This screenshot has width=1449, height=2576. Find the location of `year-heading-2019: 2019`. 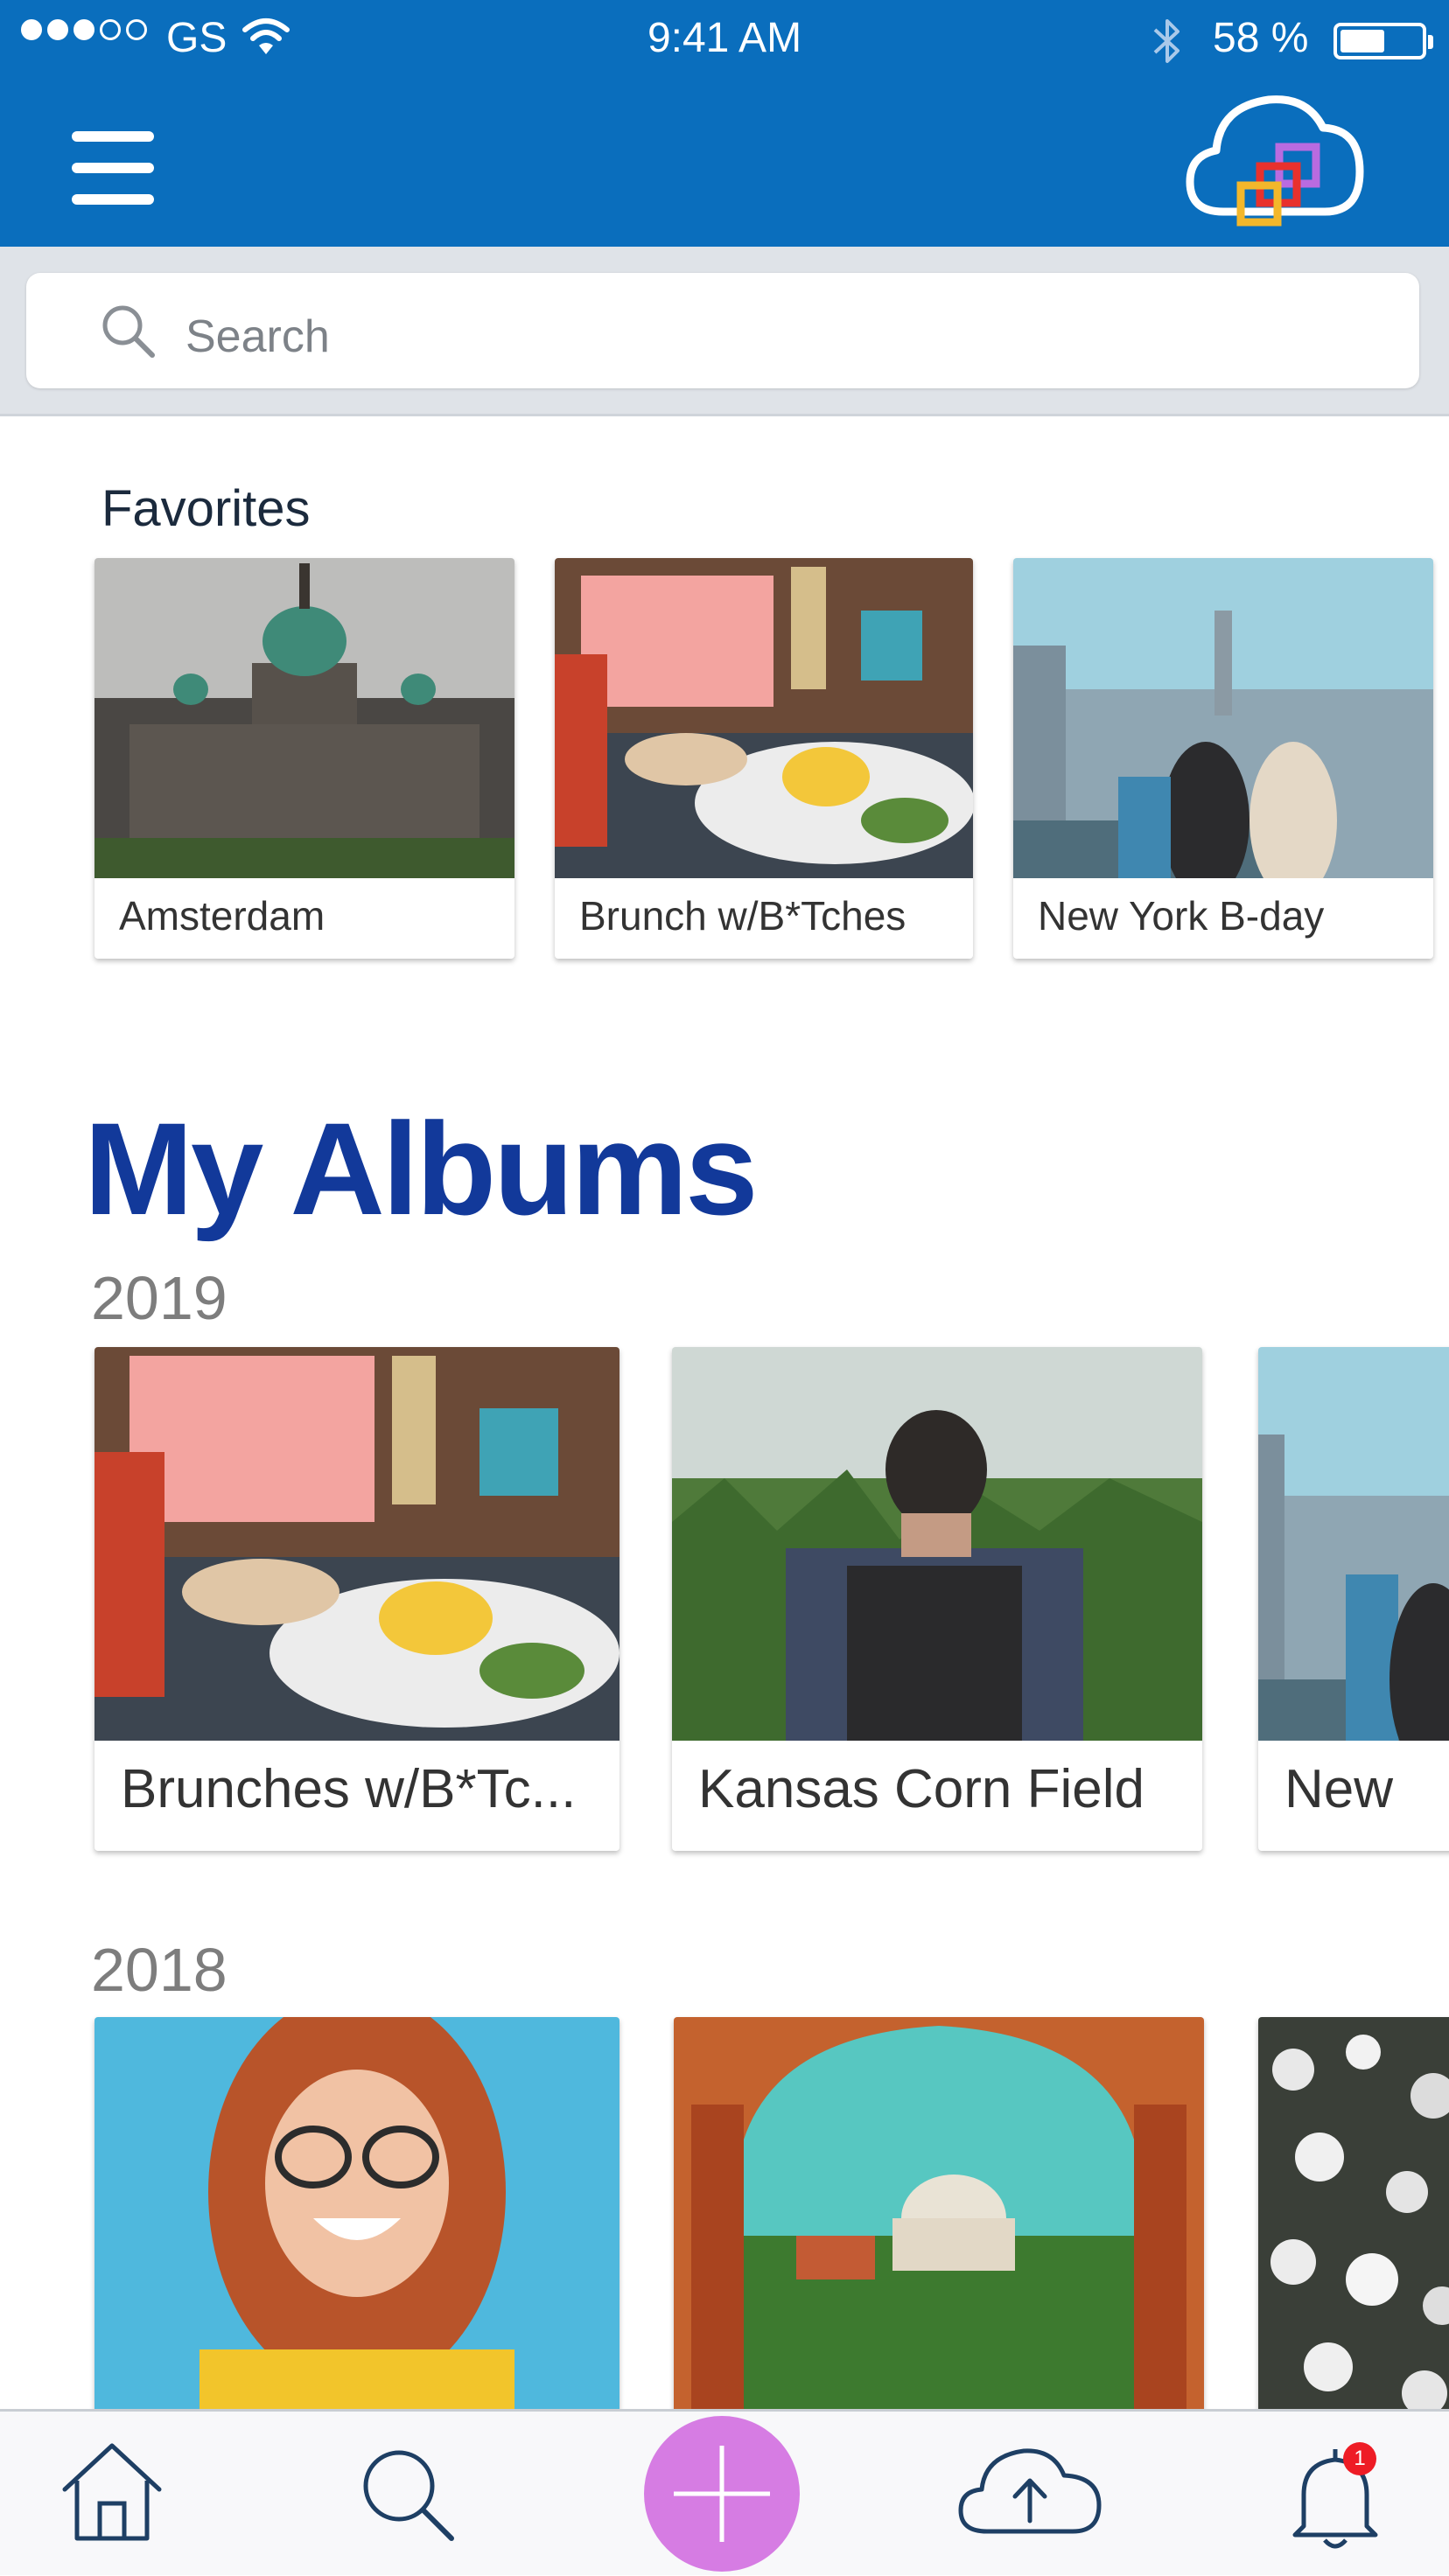

year-heading-2019: 2019 is located at coordinates (159, 1298).